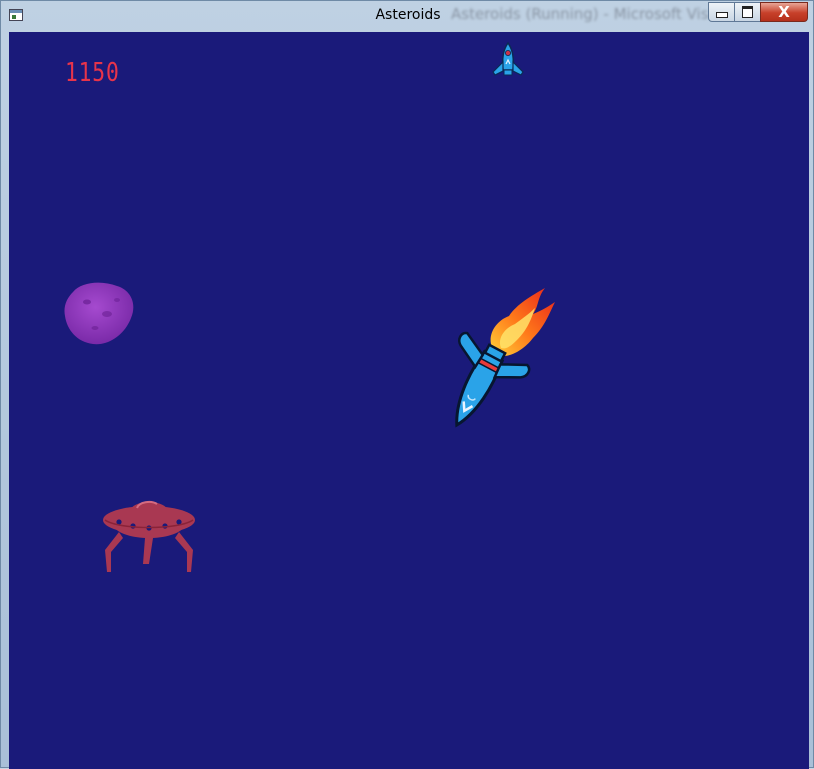 The height and width of the screenshot is (769, 814). I want to click on life-rocket-icon, so click(508, 58).